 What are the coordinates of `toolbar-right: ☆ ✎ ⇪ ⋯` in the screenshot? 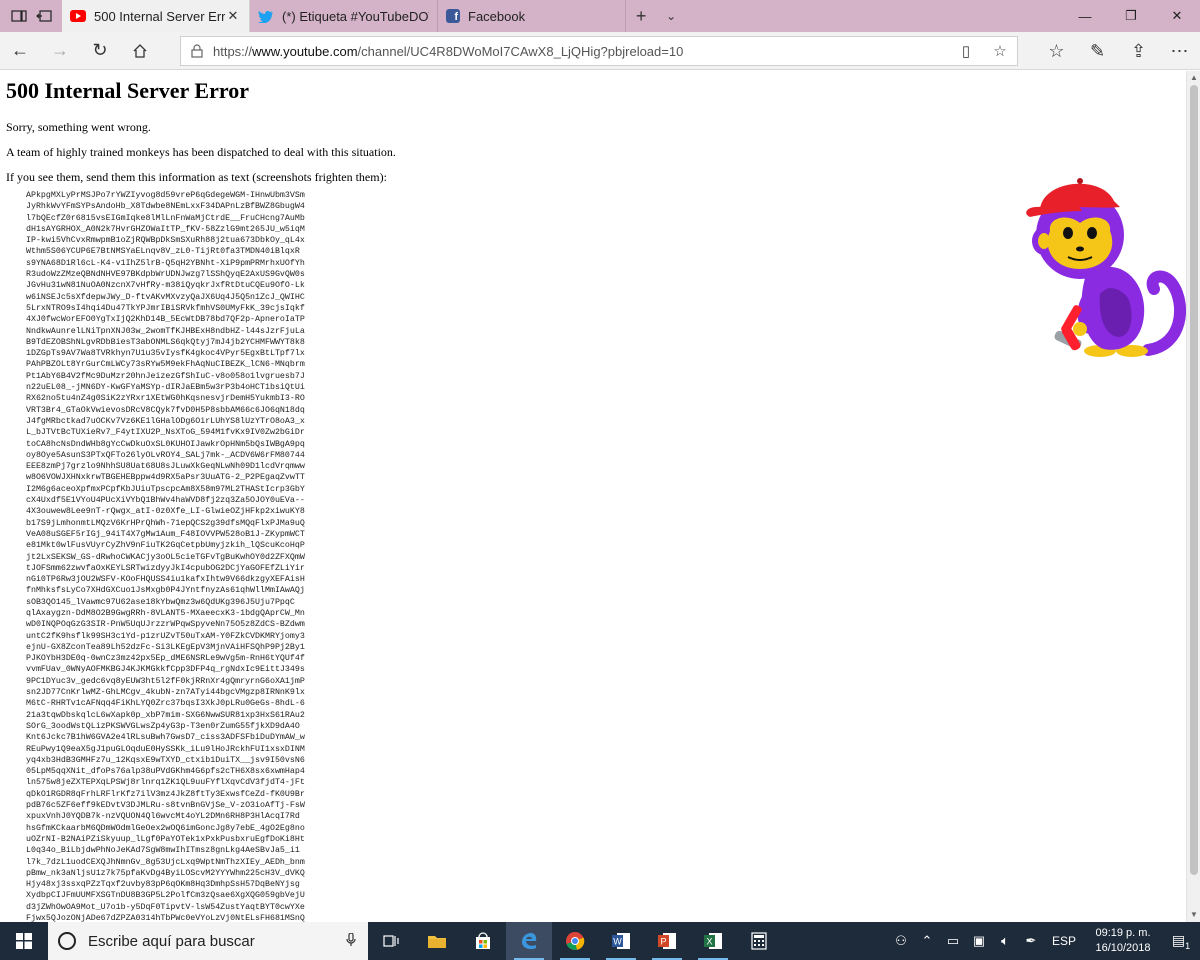 It's located at (1118, 51).